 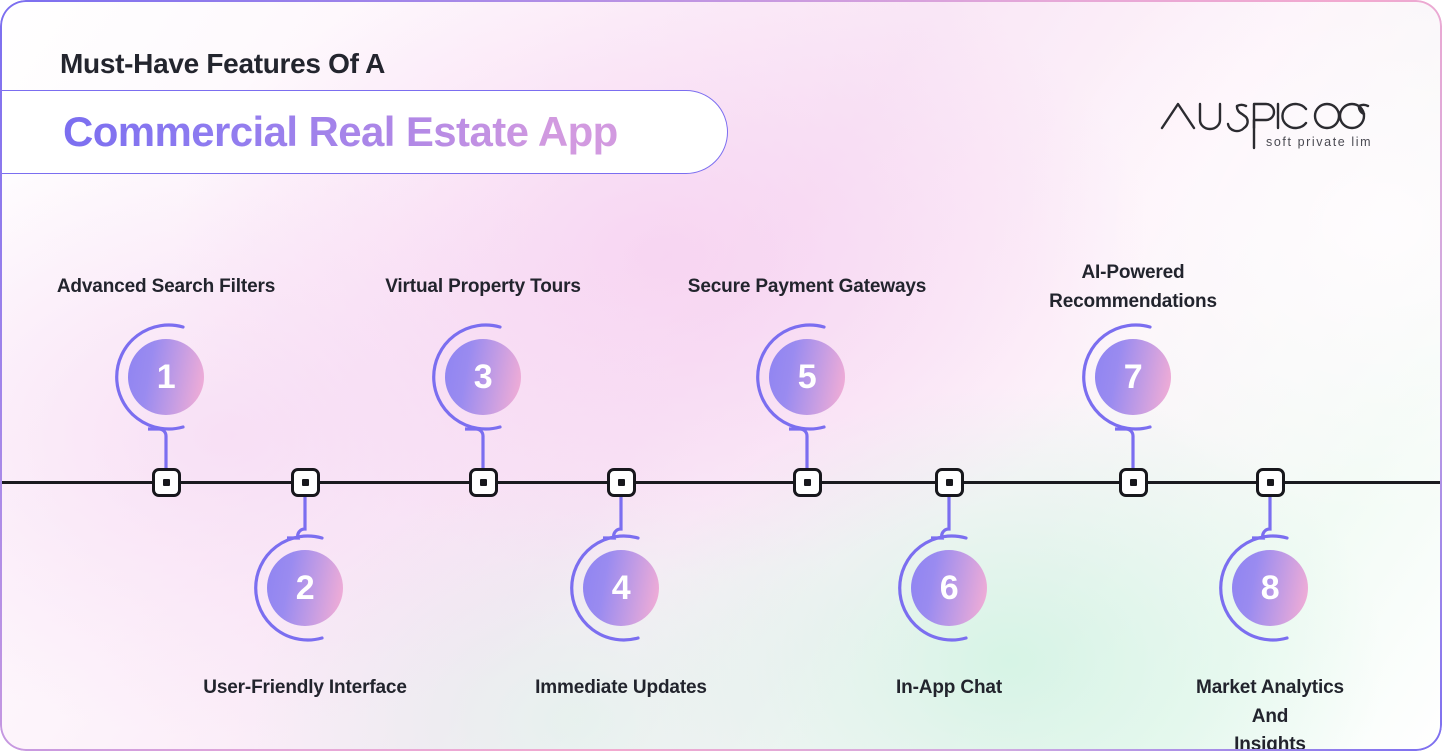 What do you see at coordinates (166, 286) in the screenshot?
I see `node-label-1: Advanced Search Filters` at bounding box center [166, 286].